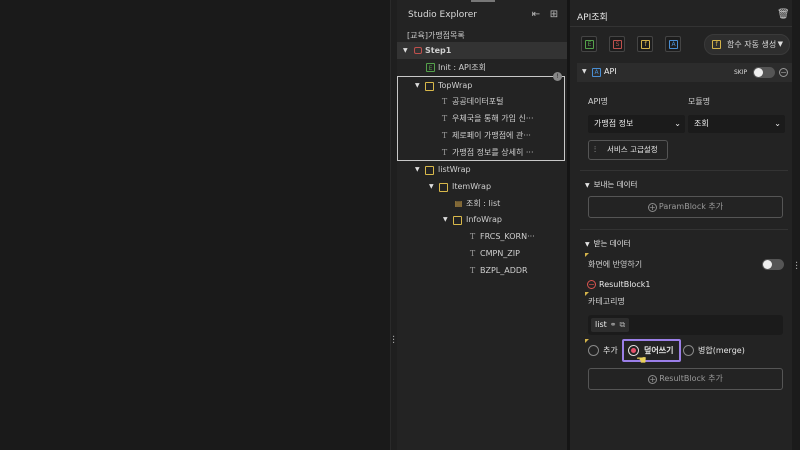  I want to click on button-label: ResultBlock 추가, so click(691, 378).